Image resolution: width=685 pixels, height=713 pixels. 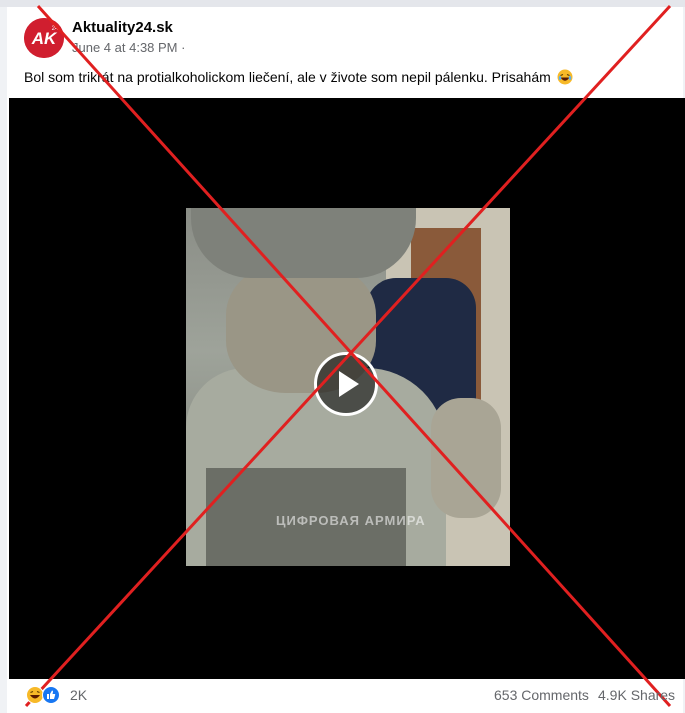 I want to click on post-timestamp: June 4 at 4:38 PM, so click(x=125, y=47).